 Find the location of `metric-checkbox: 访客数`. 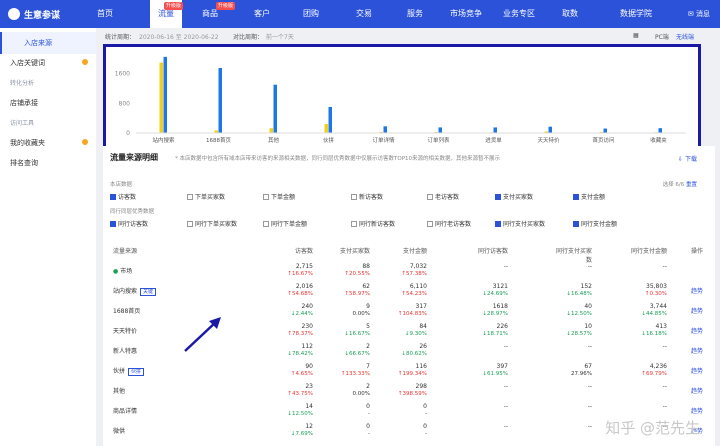

metric-checkbox: 访客数 is located at coordinates (123, 196).